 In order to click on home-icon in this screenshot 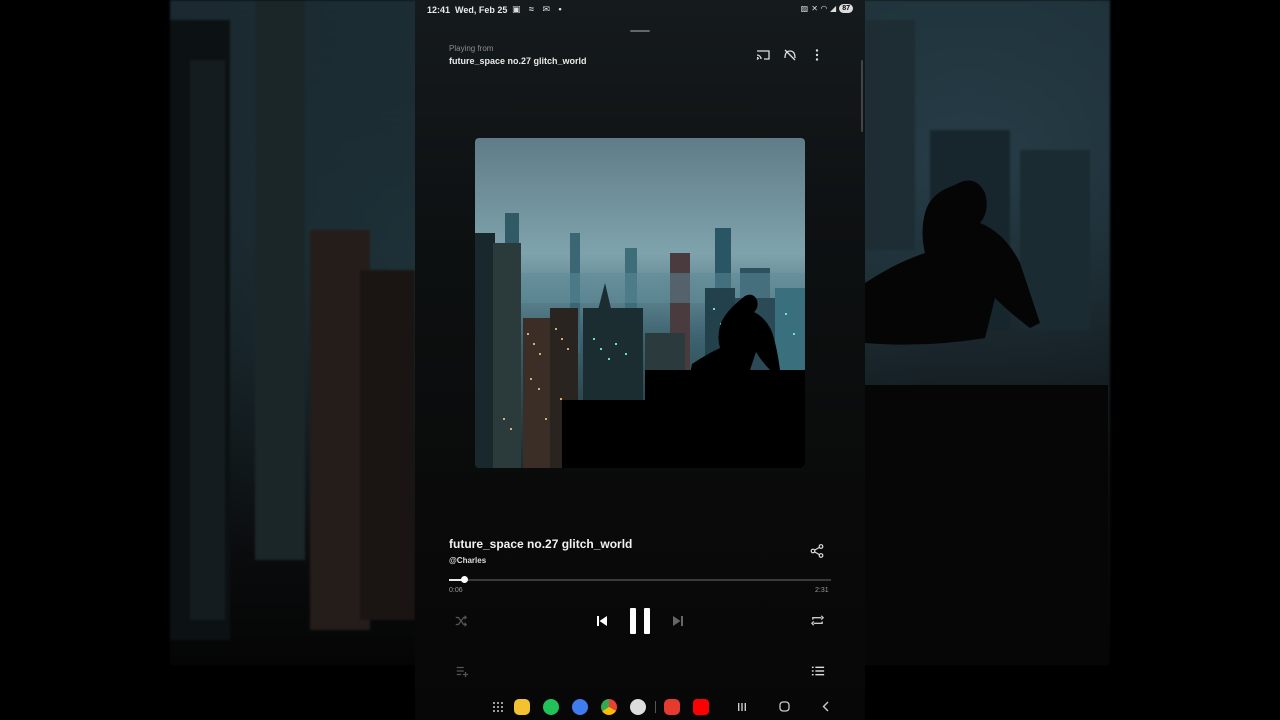, I will do `click(784, 706)`.